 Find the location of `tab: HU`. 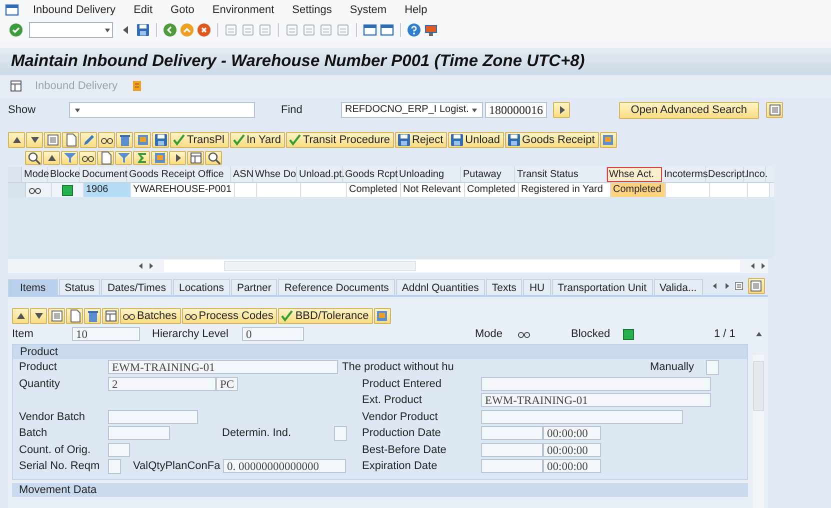

tab: HU is located at coordinates (537, 287).